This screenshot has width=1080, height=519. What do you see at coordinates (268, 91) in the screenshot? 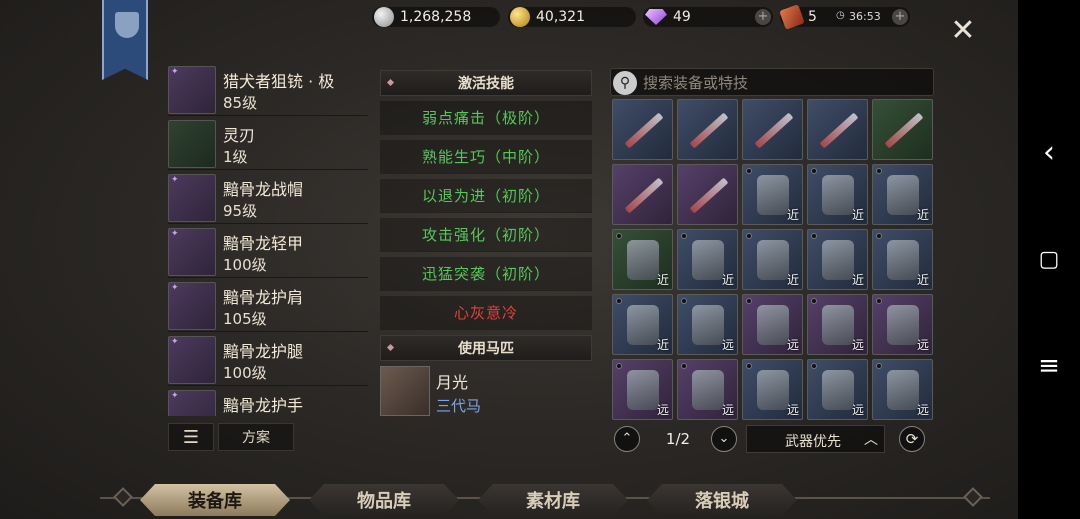
I see `equipped-item: ✦ 猎犬者狙铳 · 极 85级` at bounding box center [268, 91].